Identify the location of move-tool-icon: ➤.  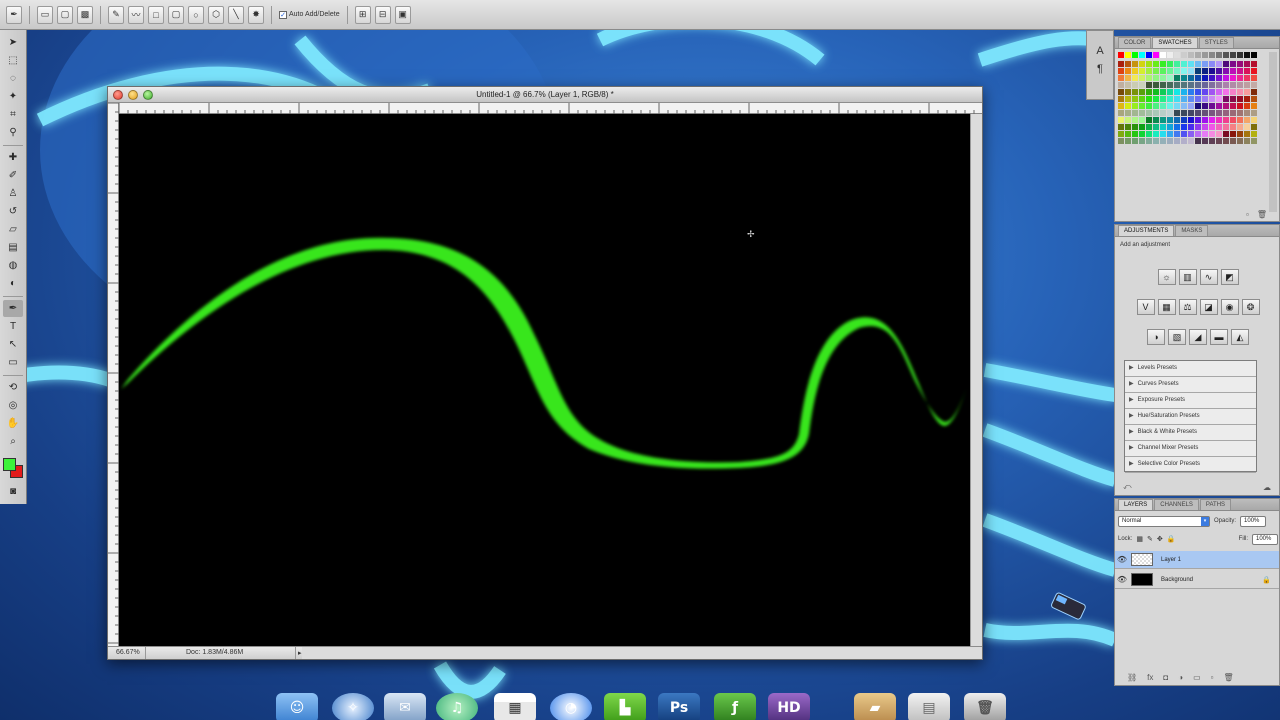
(13, 42).